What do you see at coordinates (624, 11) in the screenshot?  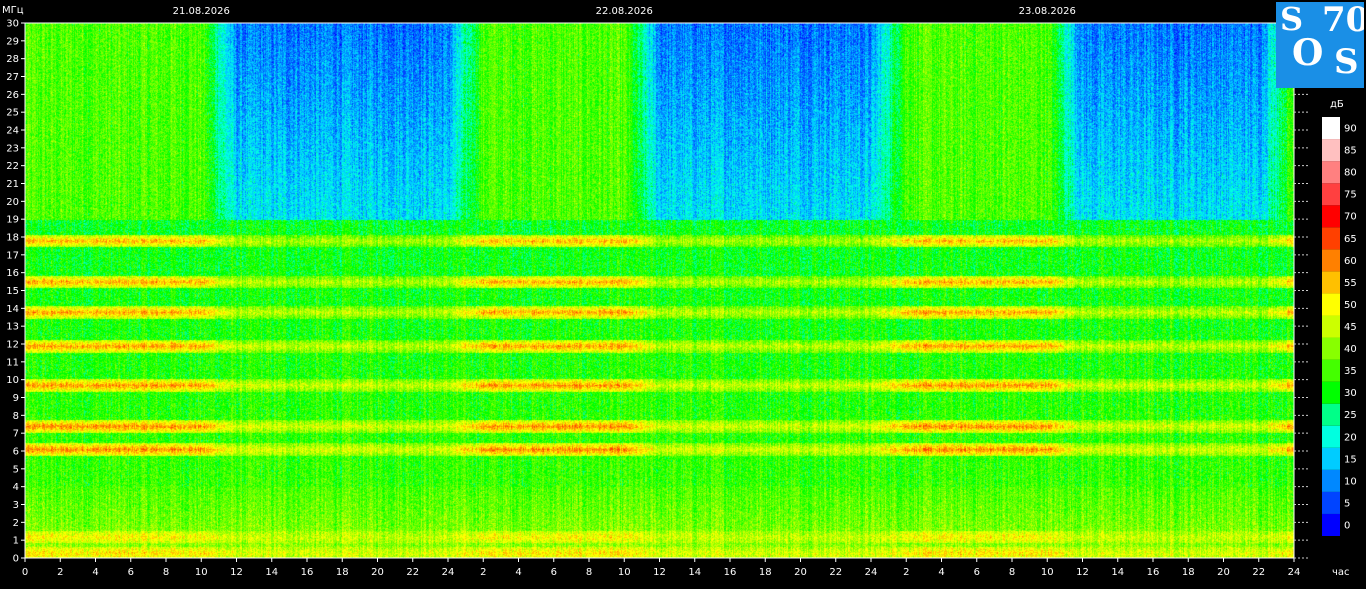 I see `date-label: 22.08.2026` at bounding box center [624, 11].